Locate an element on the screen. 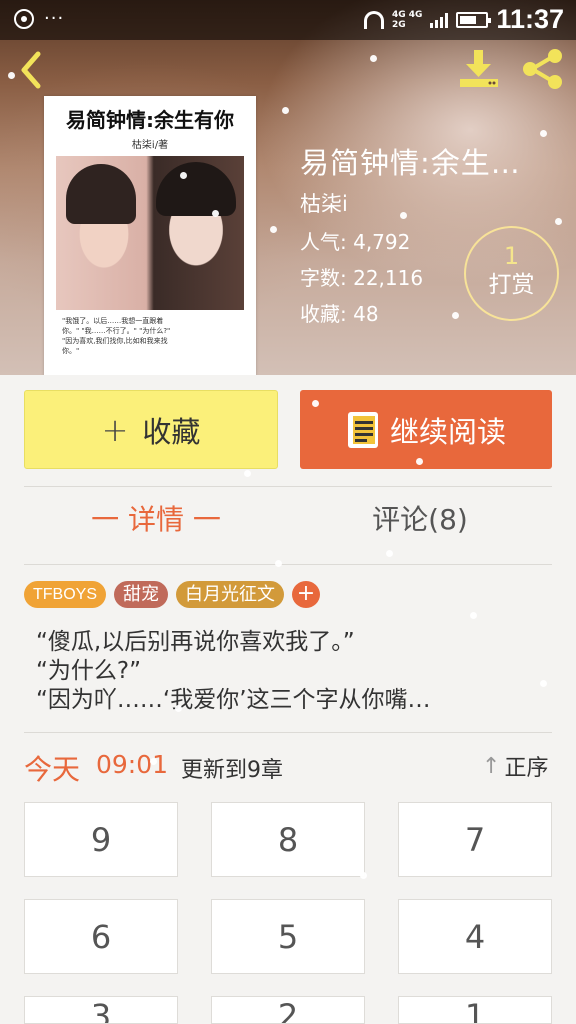  chapter-button: 8 is located at coordinates (288, 839).